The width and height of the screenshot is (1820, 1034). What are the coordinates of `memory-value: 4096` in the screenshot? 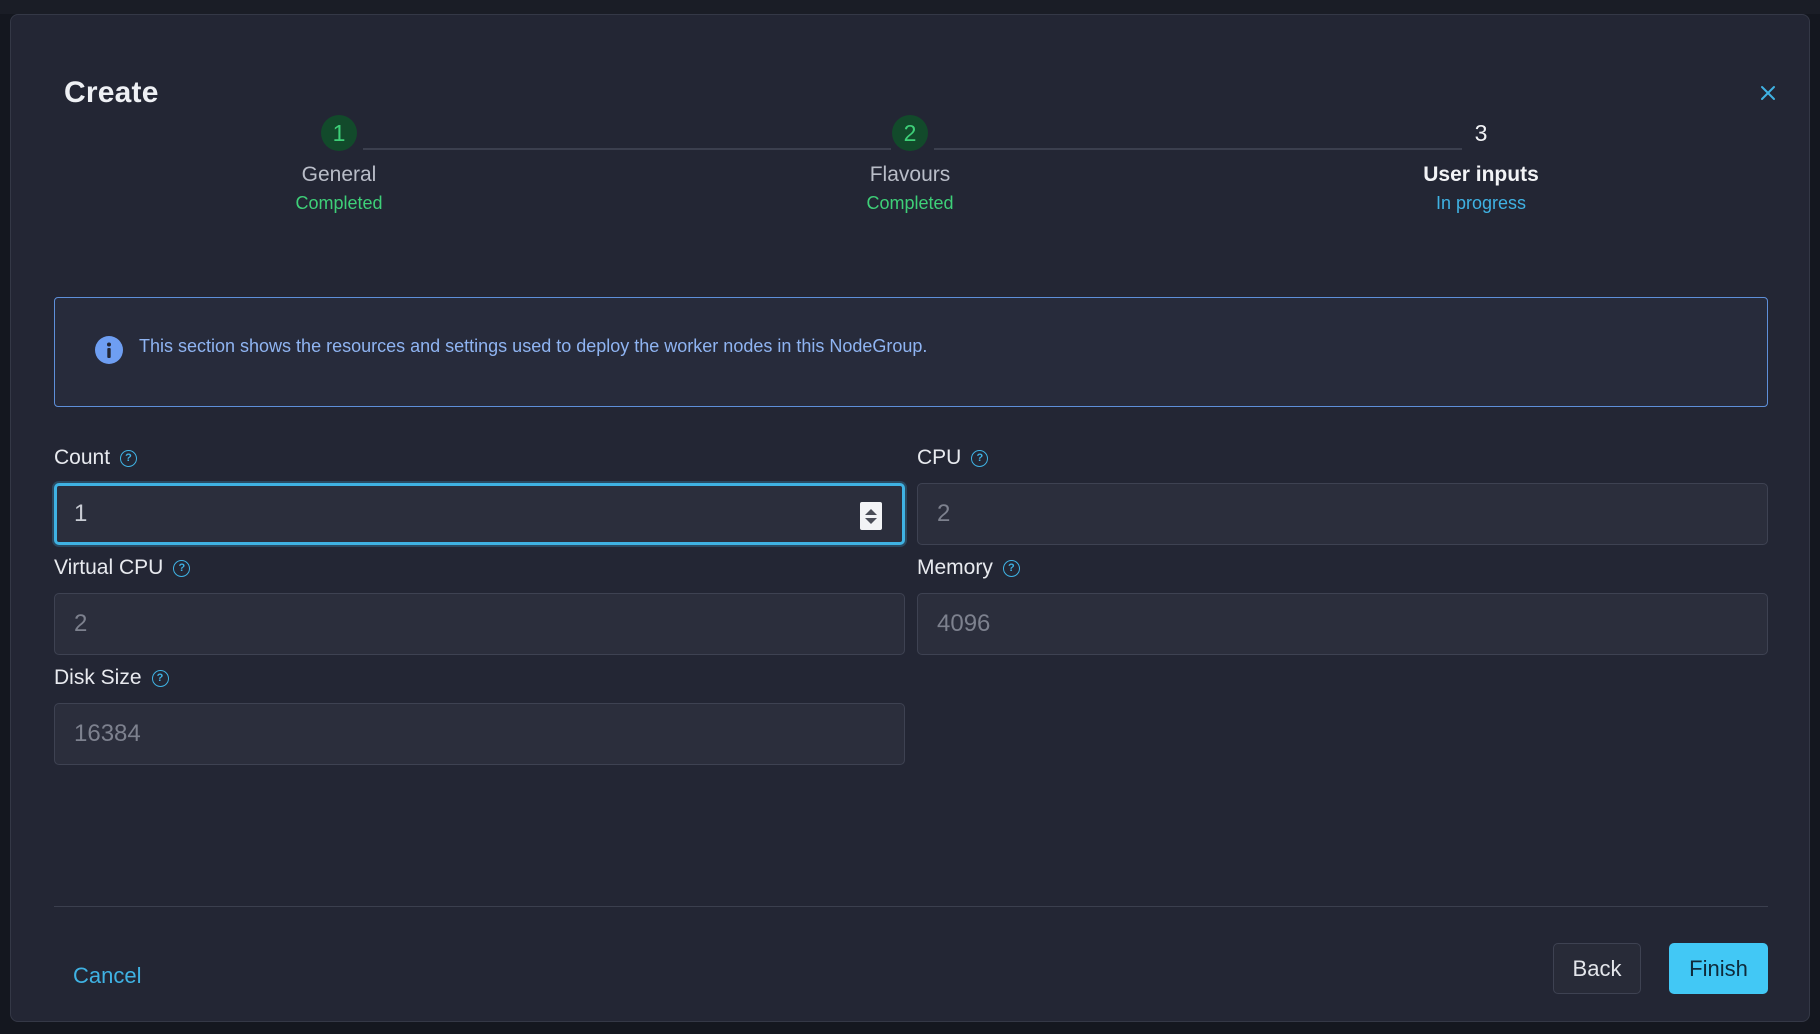 It's located at (964, 623).